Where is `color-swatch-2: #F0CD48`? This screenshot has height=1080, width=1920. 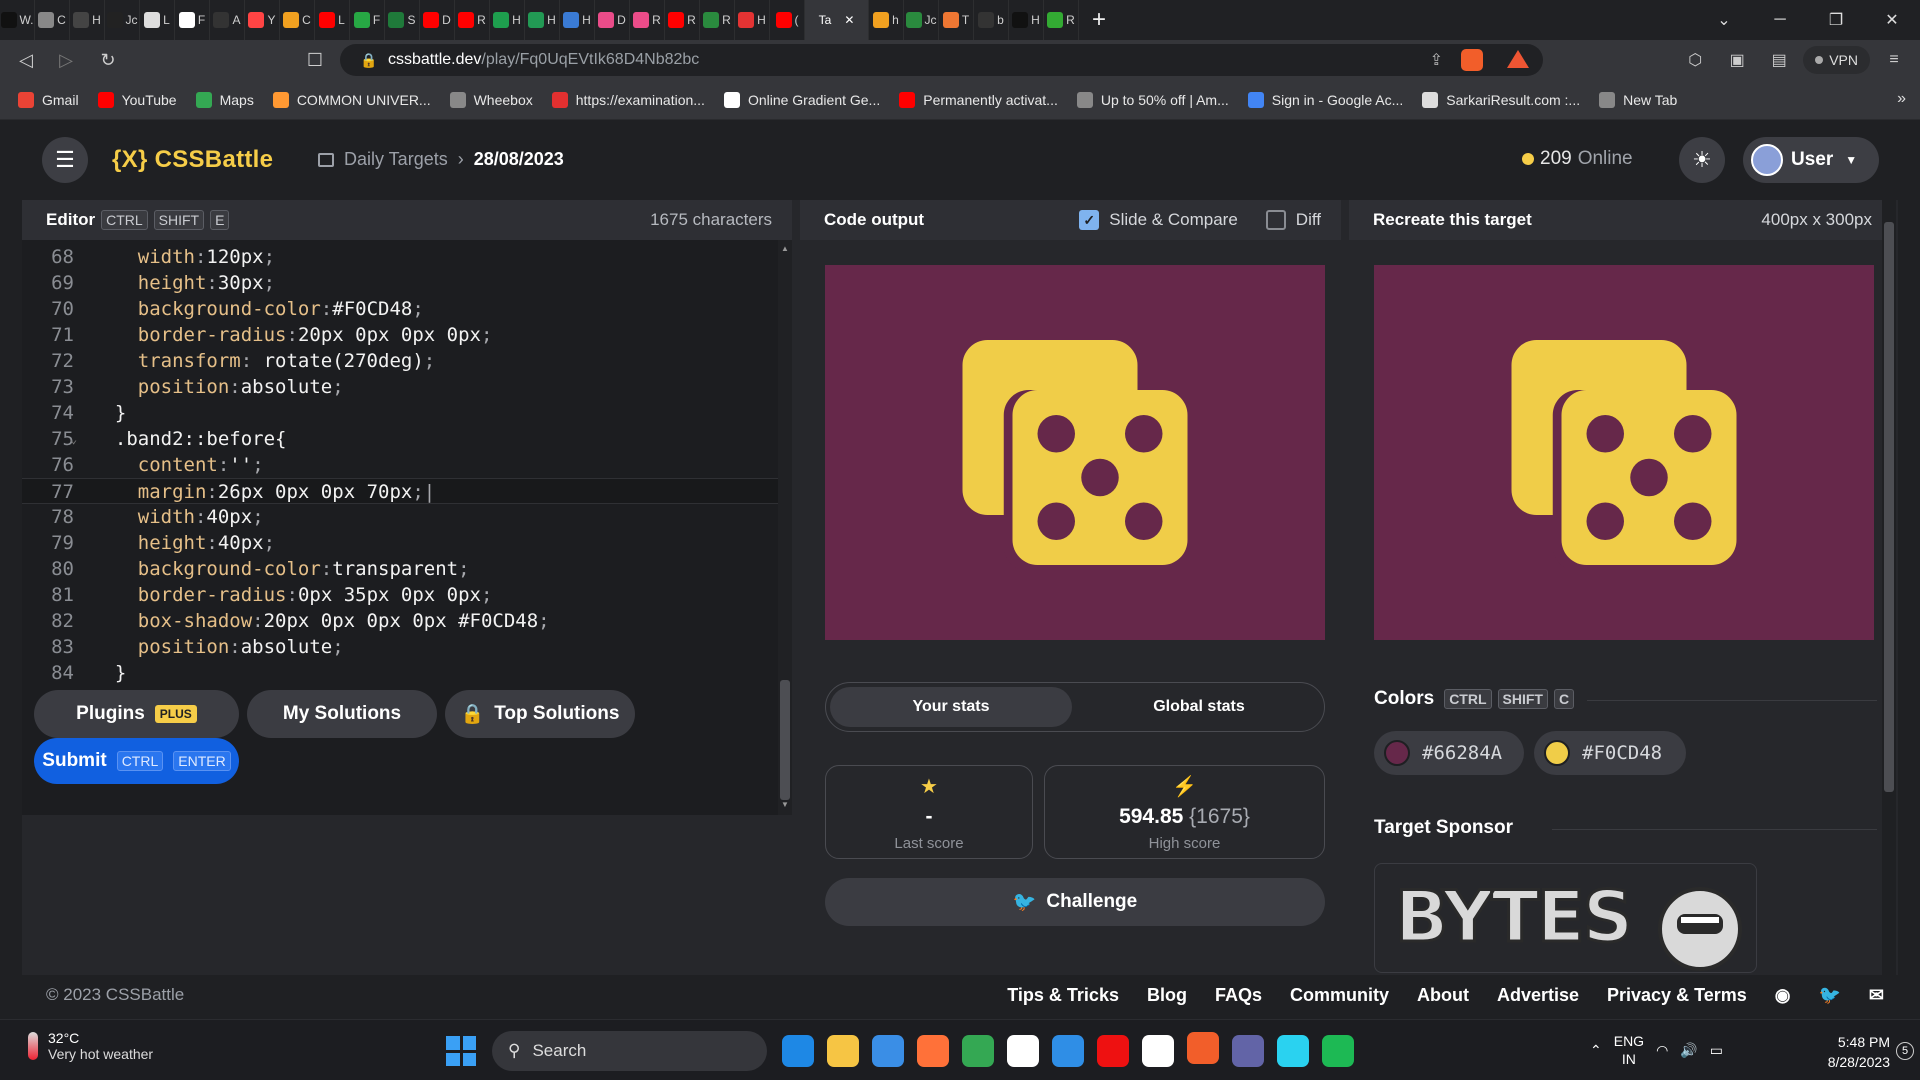 color-swatch-2: #F0CD48 is located at coordinates (1610, 753).